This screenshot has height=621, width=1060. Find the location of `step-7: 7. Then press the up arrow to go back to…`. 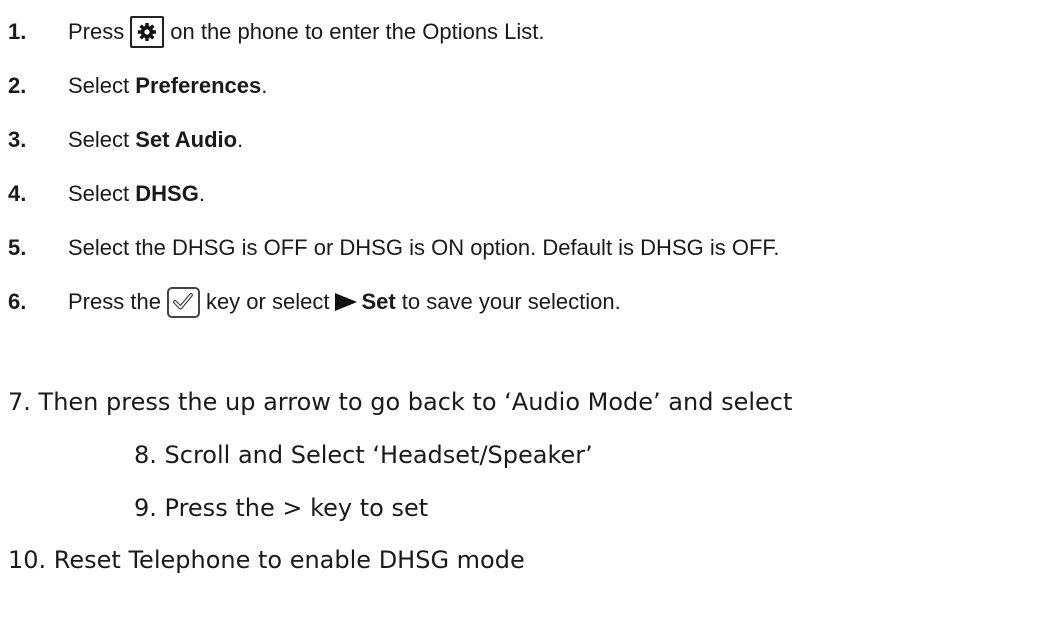

step-7: 7. Then press the up arrow to go back to… is located at coordinates (400, 402).